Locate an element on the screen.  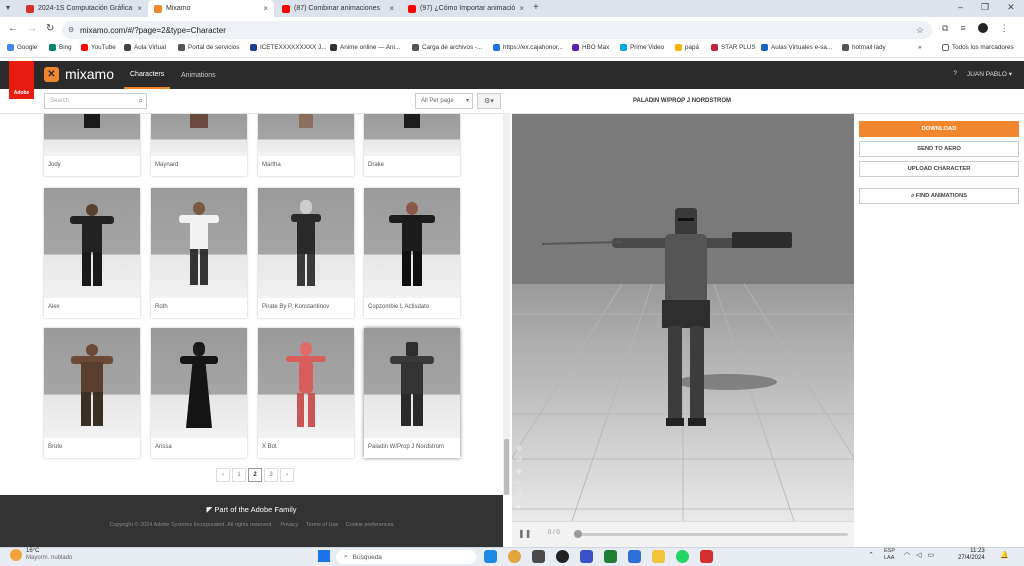
new-tab-icon: + is located at coordinates (536, 7).